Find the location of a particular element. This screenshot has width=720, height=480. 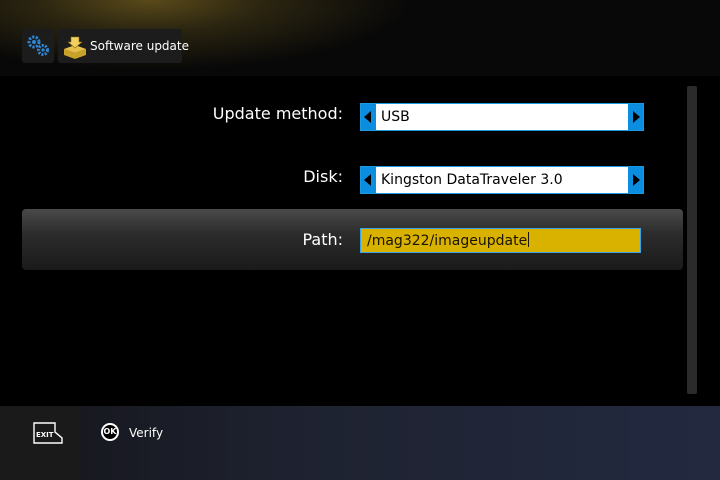

settings-crumb is located at coordinates (38, 46).